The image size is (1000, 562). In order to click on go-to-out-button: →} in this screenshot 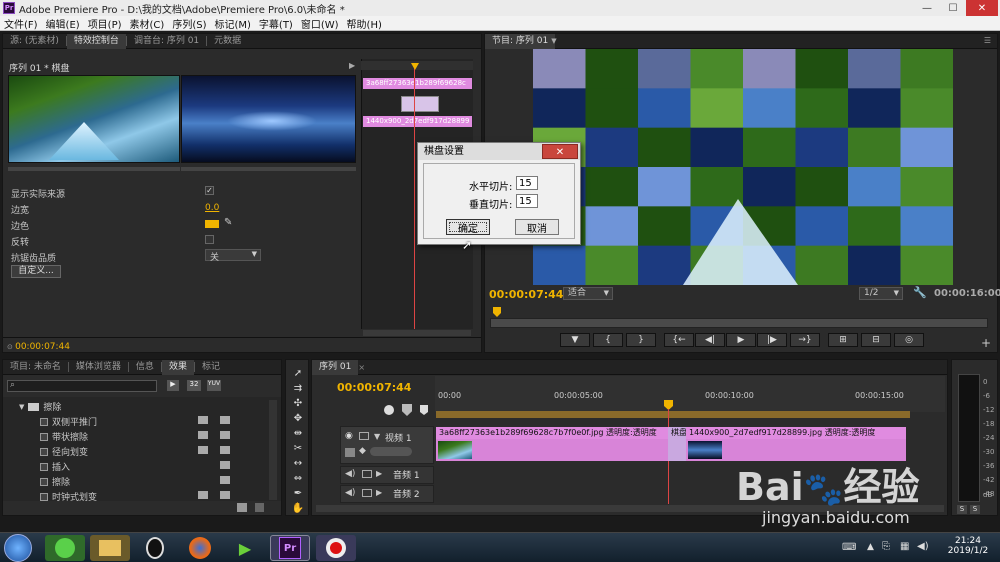, I will do `click(805, 340)`.